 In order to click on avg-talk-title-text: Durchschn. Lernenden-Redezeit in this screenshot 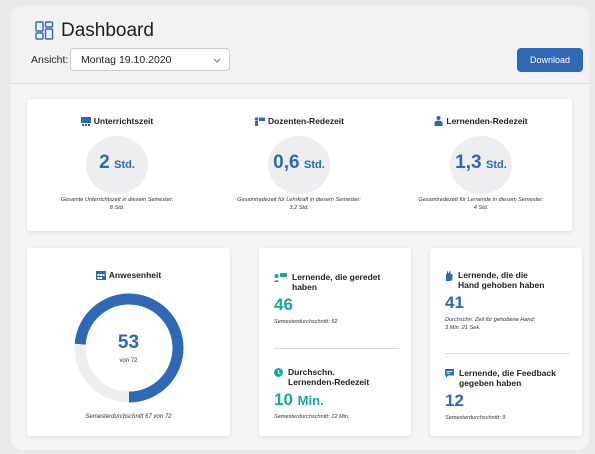, I will do `click(328, 377)`.